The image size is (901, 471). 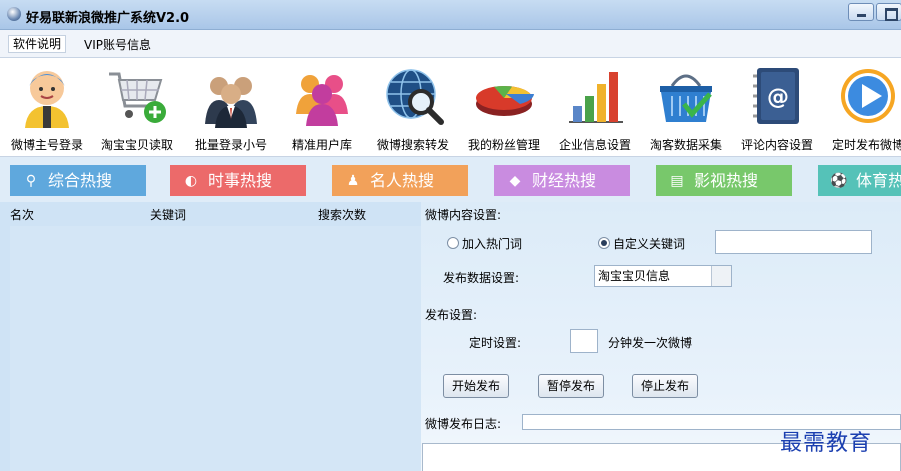 What do you see at coordinates (136, 145) in the screenshot?
I see `toolbar-label: 淘宝宝贝读取` at bounding box center [136, 145].